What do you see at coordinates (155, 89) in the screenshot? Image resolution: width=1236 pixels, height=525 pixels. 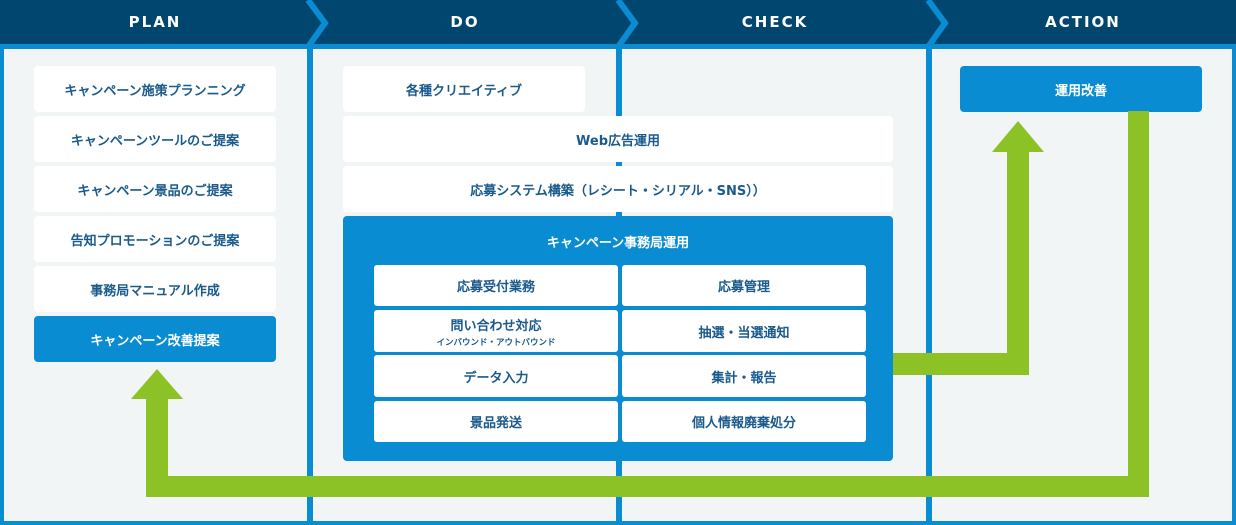 I see `plan-item: キャンペーン施策プランニング` at bounding box center [155, 89].